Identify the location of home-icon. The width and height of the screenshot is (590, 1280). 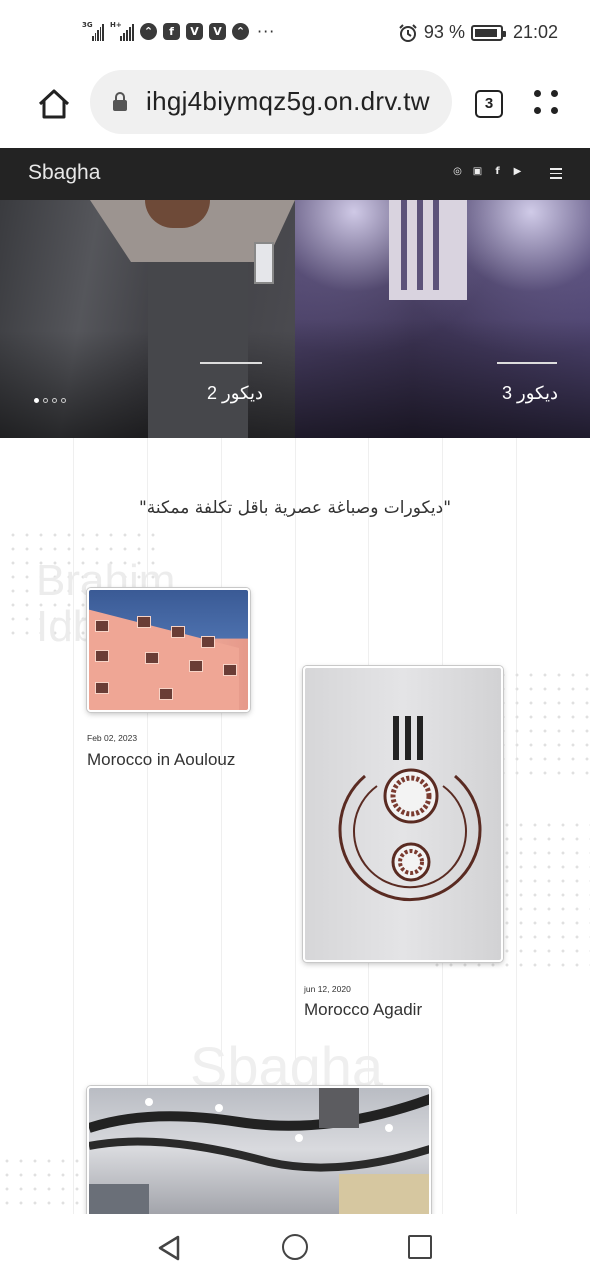
(54, 104).